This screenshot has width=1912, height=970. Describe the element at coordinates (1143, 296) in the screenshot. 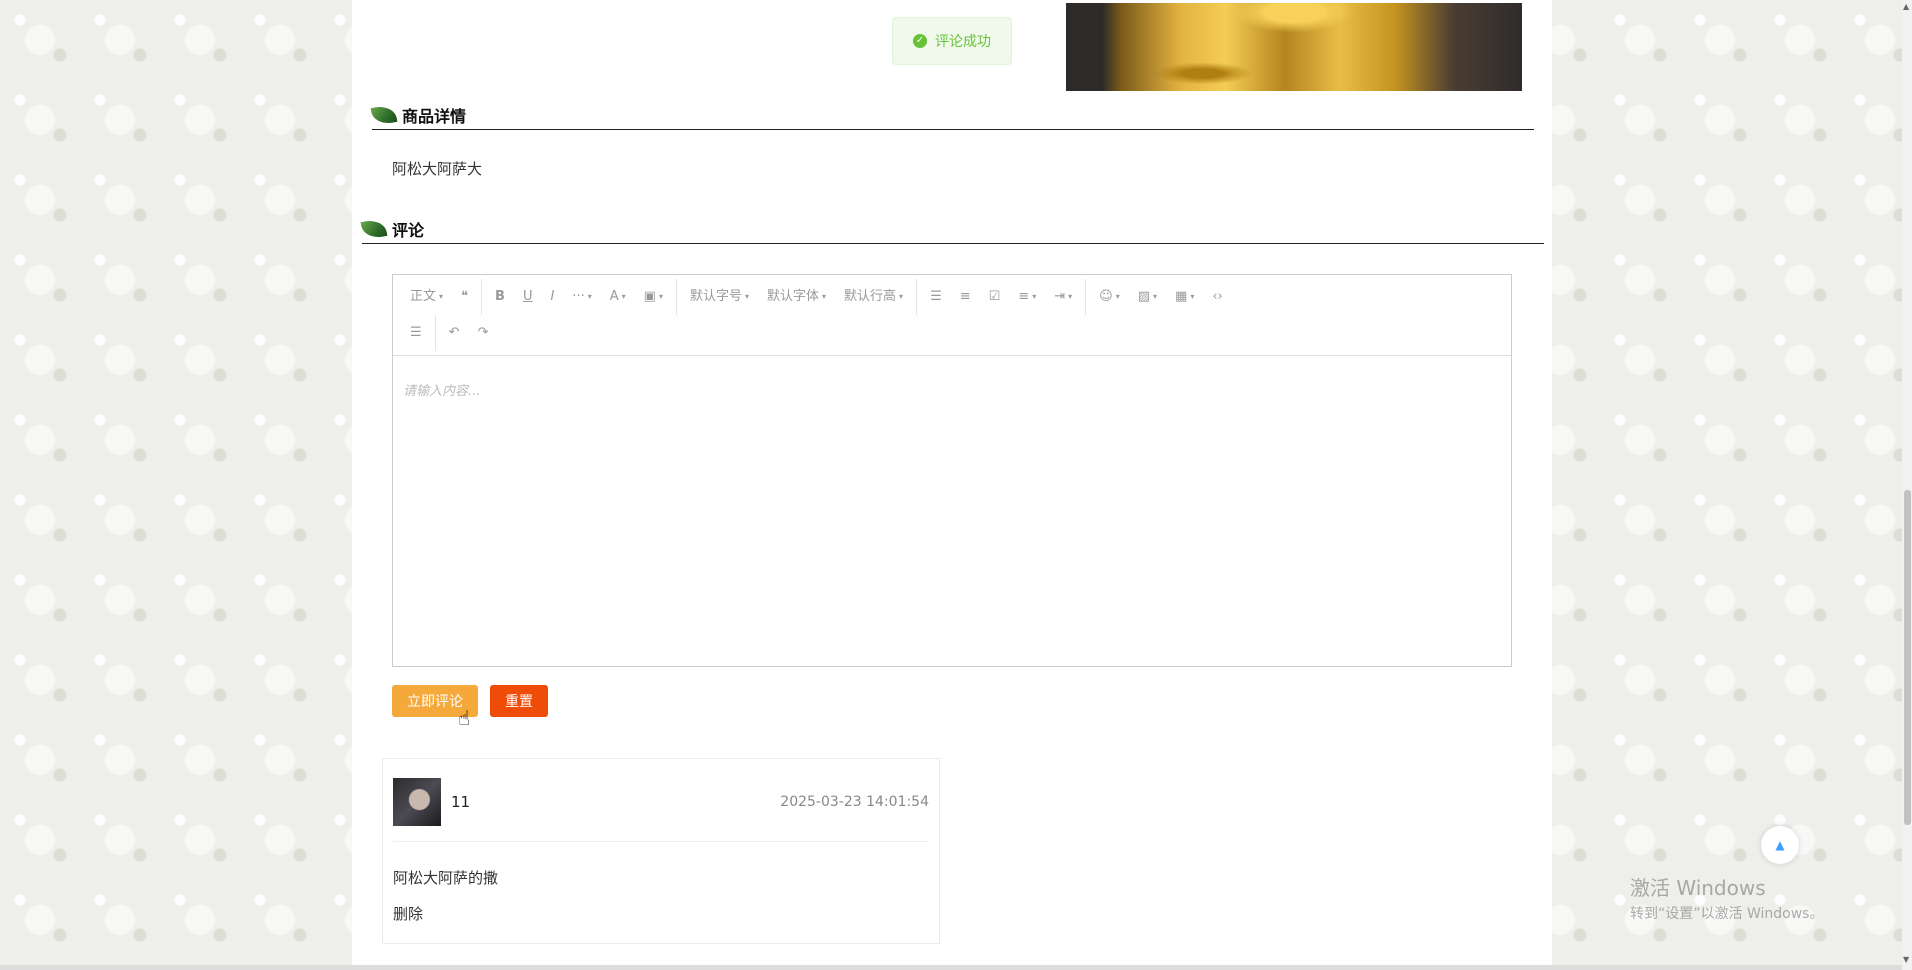

I see `image-icon: ▨` at that location.